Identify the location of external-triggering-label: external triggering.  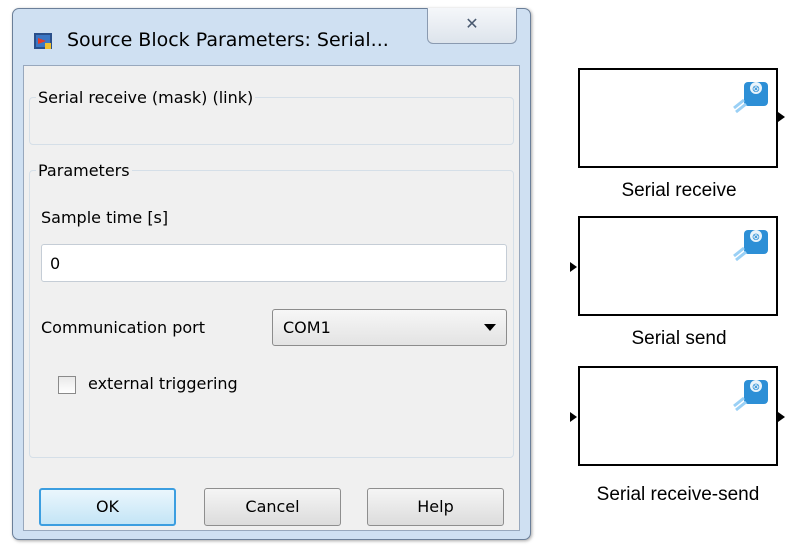
(163, 383).